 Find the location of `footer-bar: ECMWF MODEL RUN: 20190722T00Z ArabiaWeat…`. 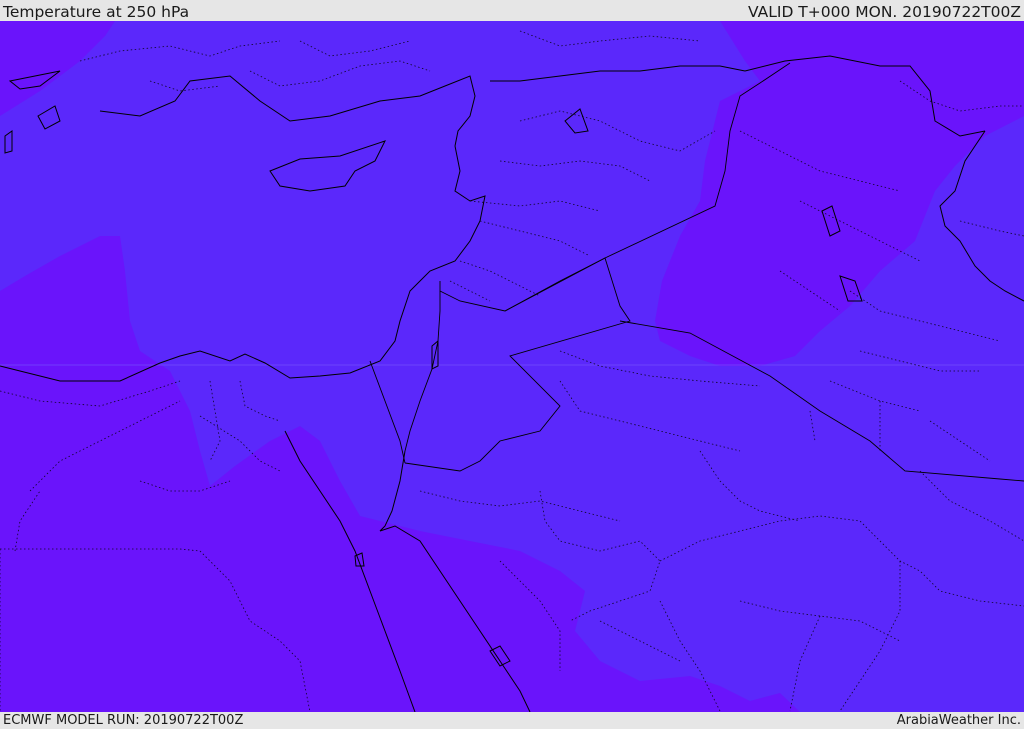

footer-bar: ECMWF MODEL RUN: 20190722T00Z ArabiaWeat… is located at coordinates (512, 720).